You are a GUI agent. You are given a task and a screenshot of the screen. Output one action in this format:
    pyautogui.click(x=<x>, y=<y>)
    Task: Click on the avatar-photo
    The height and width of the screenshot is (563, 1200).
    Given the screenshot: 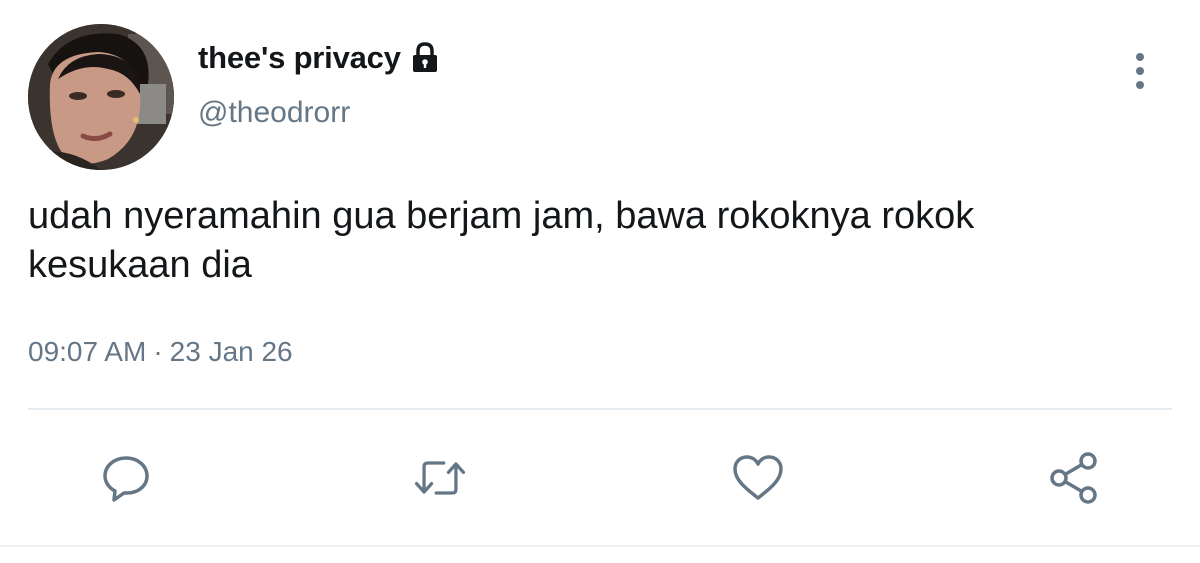 What is the action you would take?
    pyautogui.click(x=101, y=97)
    